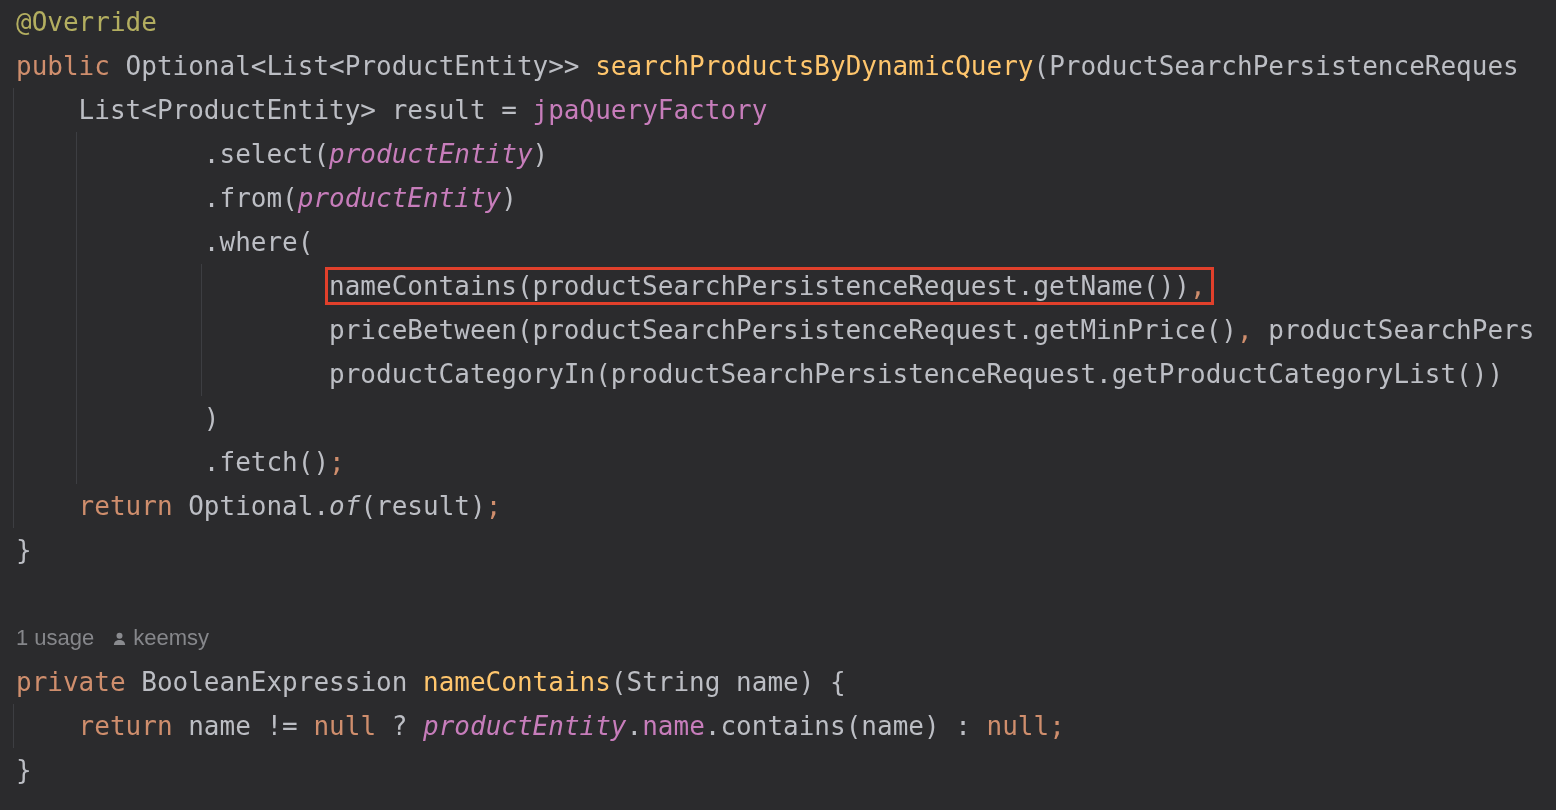 The height and width of the screenshot is (810, 1556). I want to click on code-text: name !=, so click(243, 726).